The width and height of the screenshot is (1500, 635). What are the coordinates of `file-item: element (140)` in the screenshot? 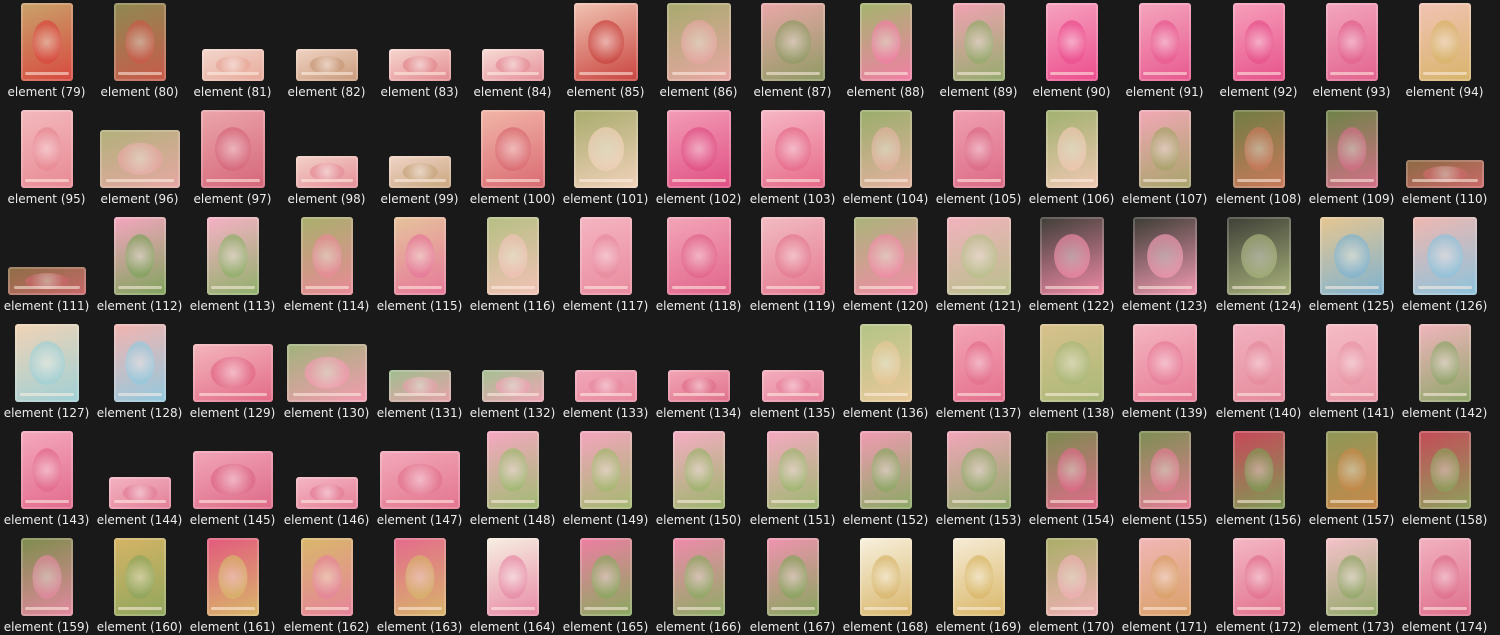 It's located at (1258, 374).